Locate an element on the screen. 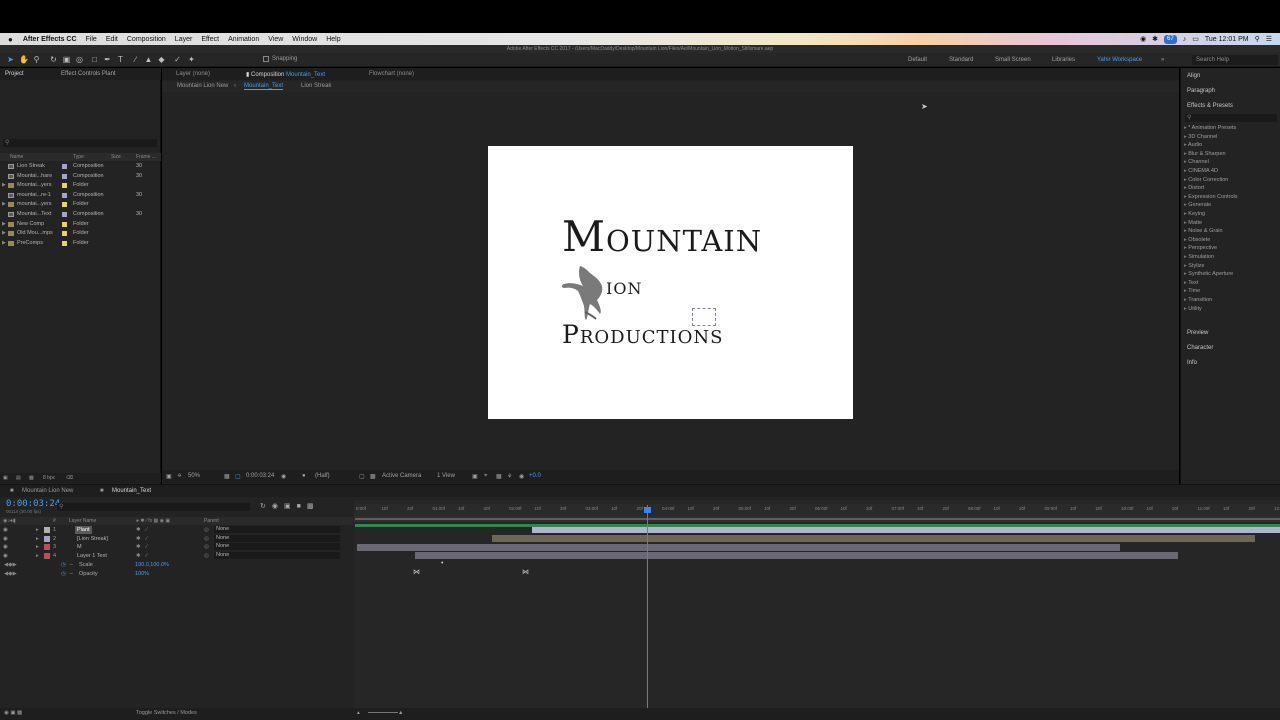  effect-category: ▸ Color Correction is located at coordinates (1206, 180).